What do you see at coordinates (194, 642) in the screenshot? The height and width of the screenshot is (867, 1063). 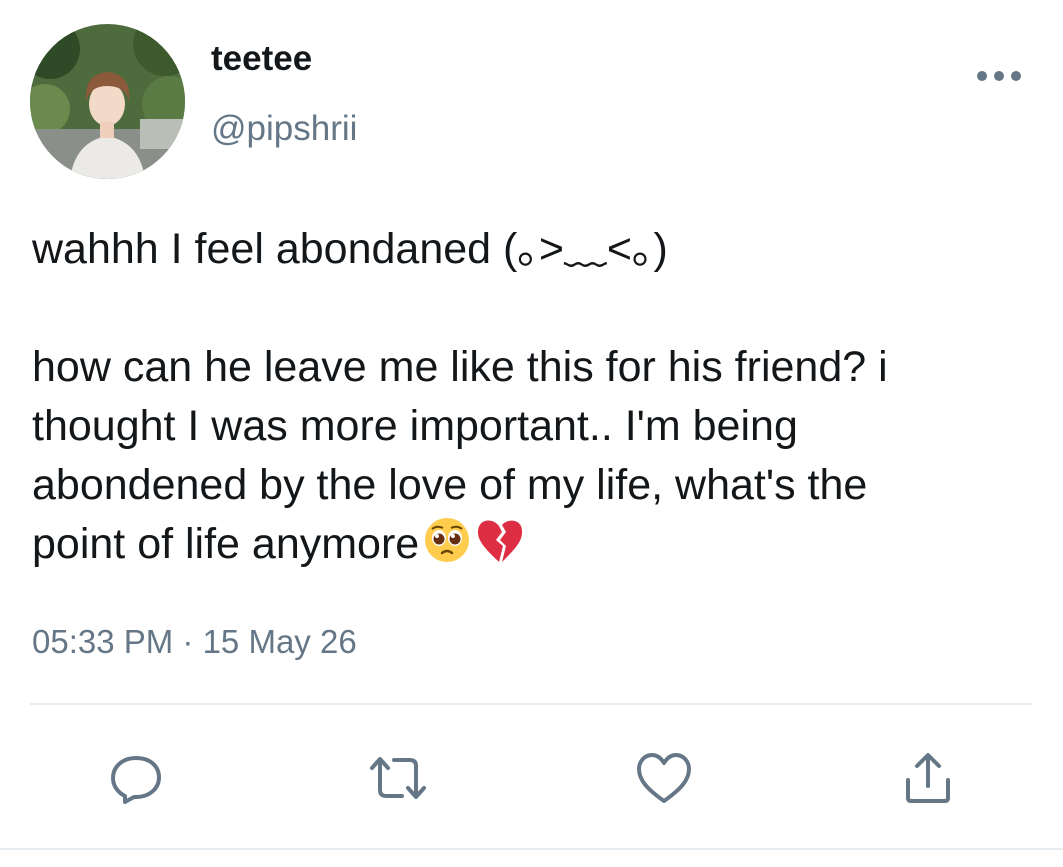 I see `tweet-timestamp: 05:33 PM · 15 May 26` at bounding box center [194, 642].